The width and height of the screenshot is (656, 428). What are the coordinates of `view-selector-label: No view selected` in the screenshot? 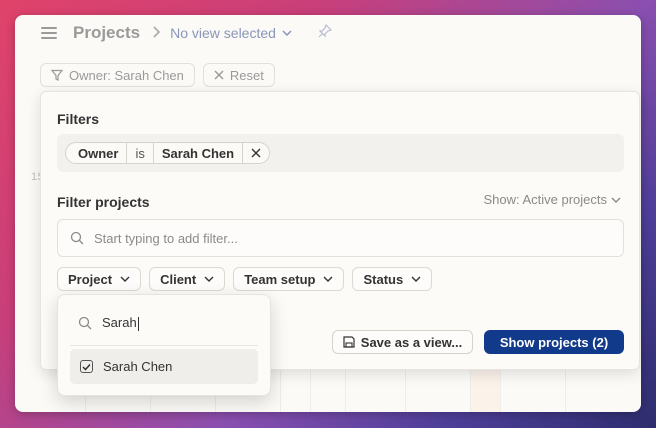 It's located at (223, 33).